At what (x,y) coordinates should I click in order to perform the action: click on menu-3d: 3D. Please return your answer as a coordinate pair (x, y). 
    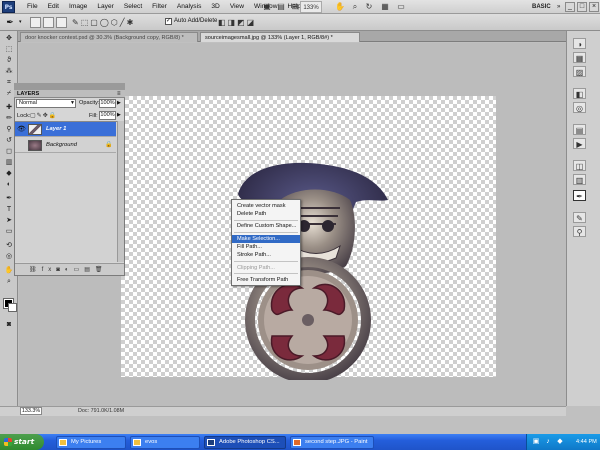
    Looking at the image, I should click on (215, 7).